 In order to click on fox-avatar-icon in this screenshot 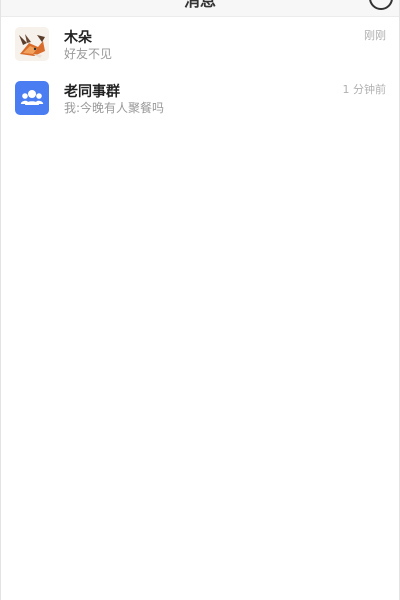, I will do `click(32, 44)`.